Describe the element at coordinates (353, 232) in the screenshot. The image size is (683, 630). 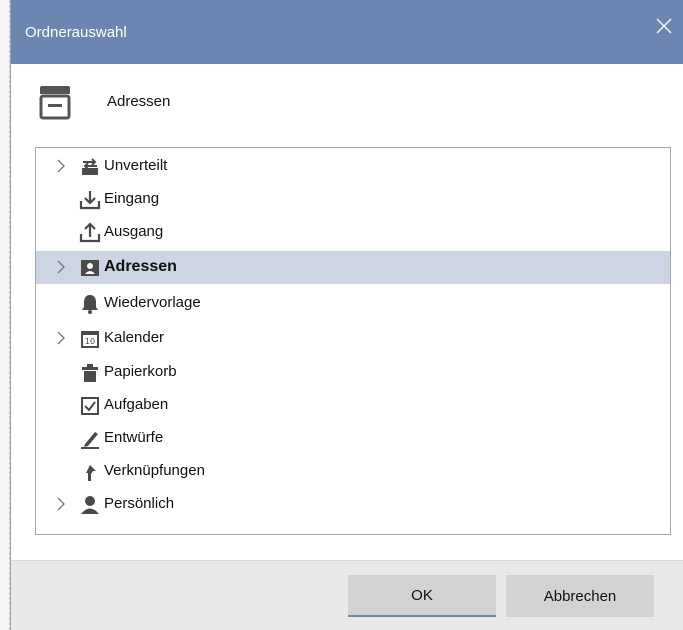
I see `tree-item-ausgang: Ausgang` at that location.